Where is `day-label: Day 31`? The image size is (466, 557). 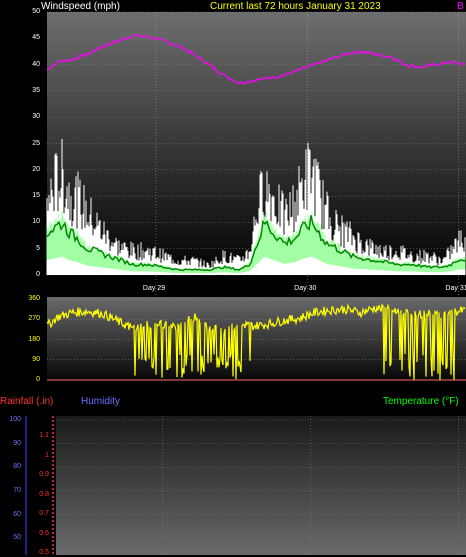 day-label: Day 31 is located at coordinates (455, 288).